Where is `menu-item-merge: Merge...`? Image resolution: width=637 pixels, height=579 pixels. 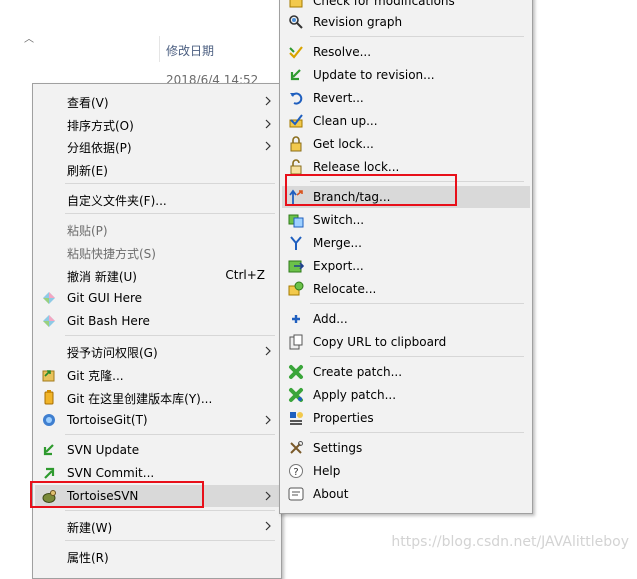 menu-item-merge: Merge... is located at coordinates (406, 243).